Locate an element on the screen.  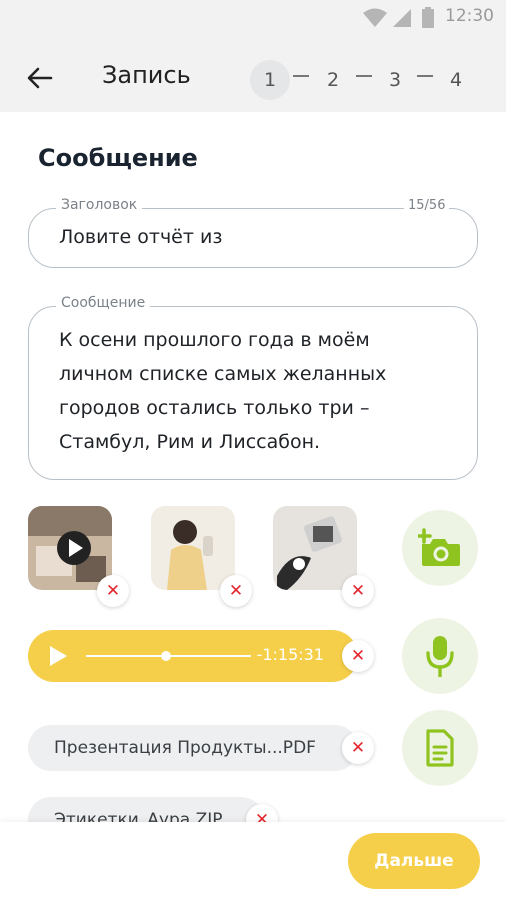
battery-icon is located at coordinates (428, 17).